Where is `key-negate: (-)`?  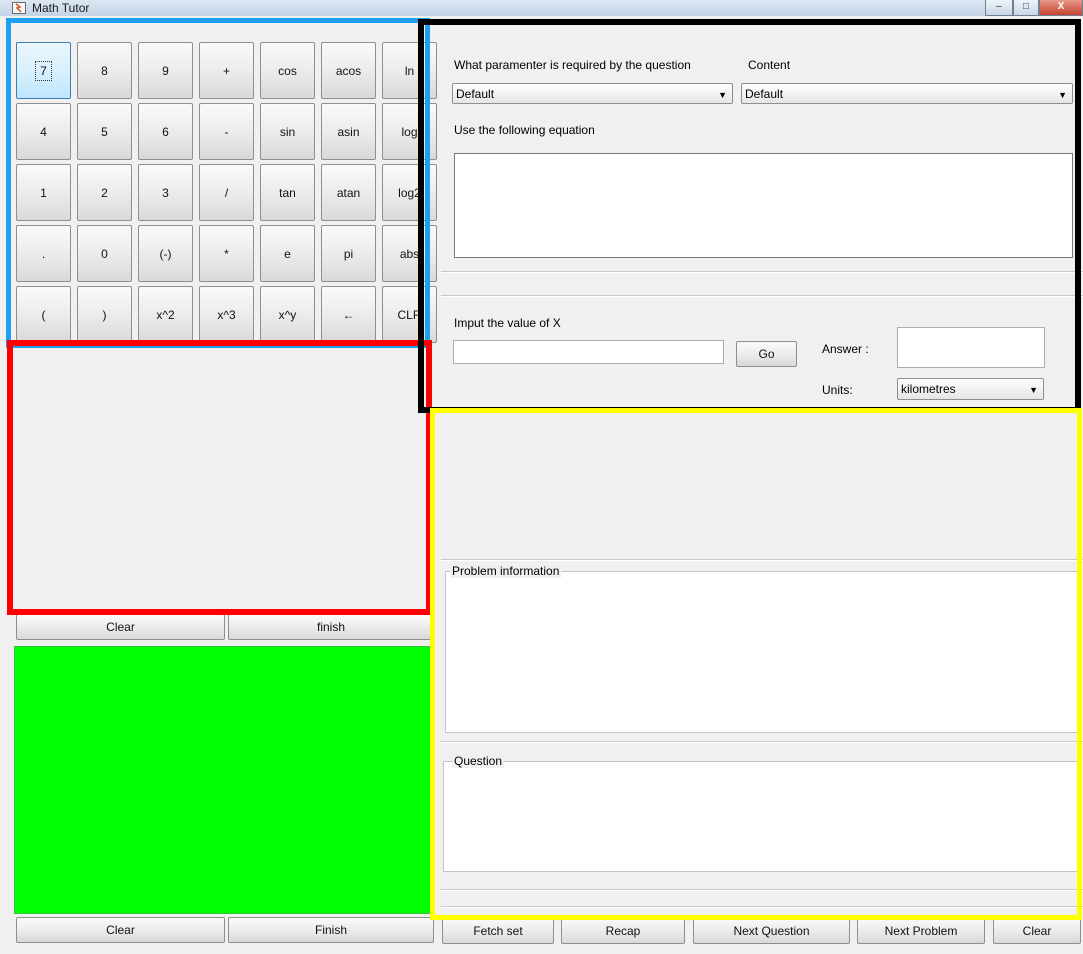 key-negate: (-) is located at coordinates (165, 253).